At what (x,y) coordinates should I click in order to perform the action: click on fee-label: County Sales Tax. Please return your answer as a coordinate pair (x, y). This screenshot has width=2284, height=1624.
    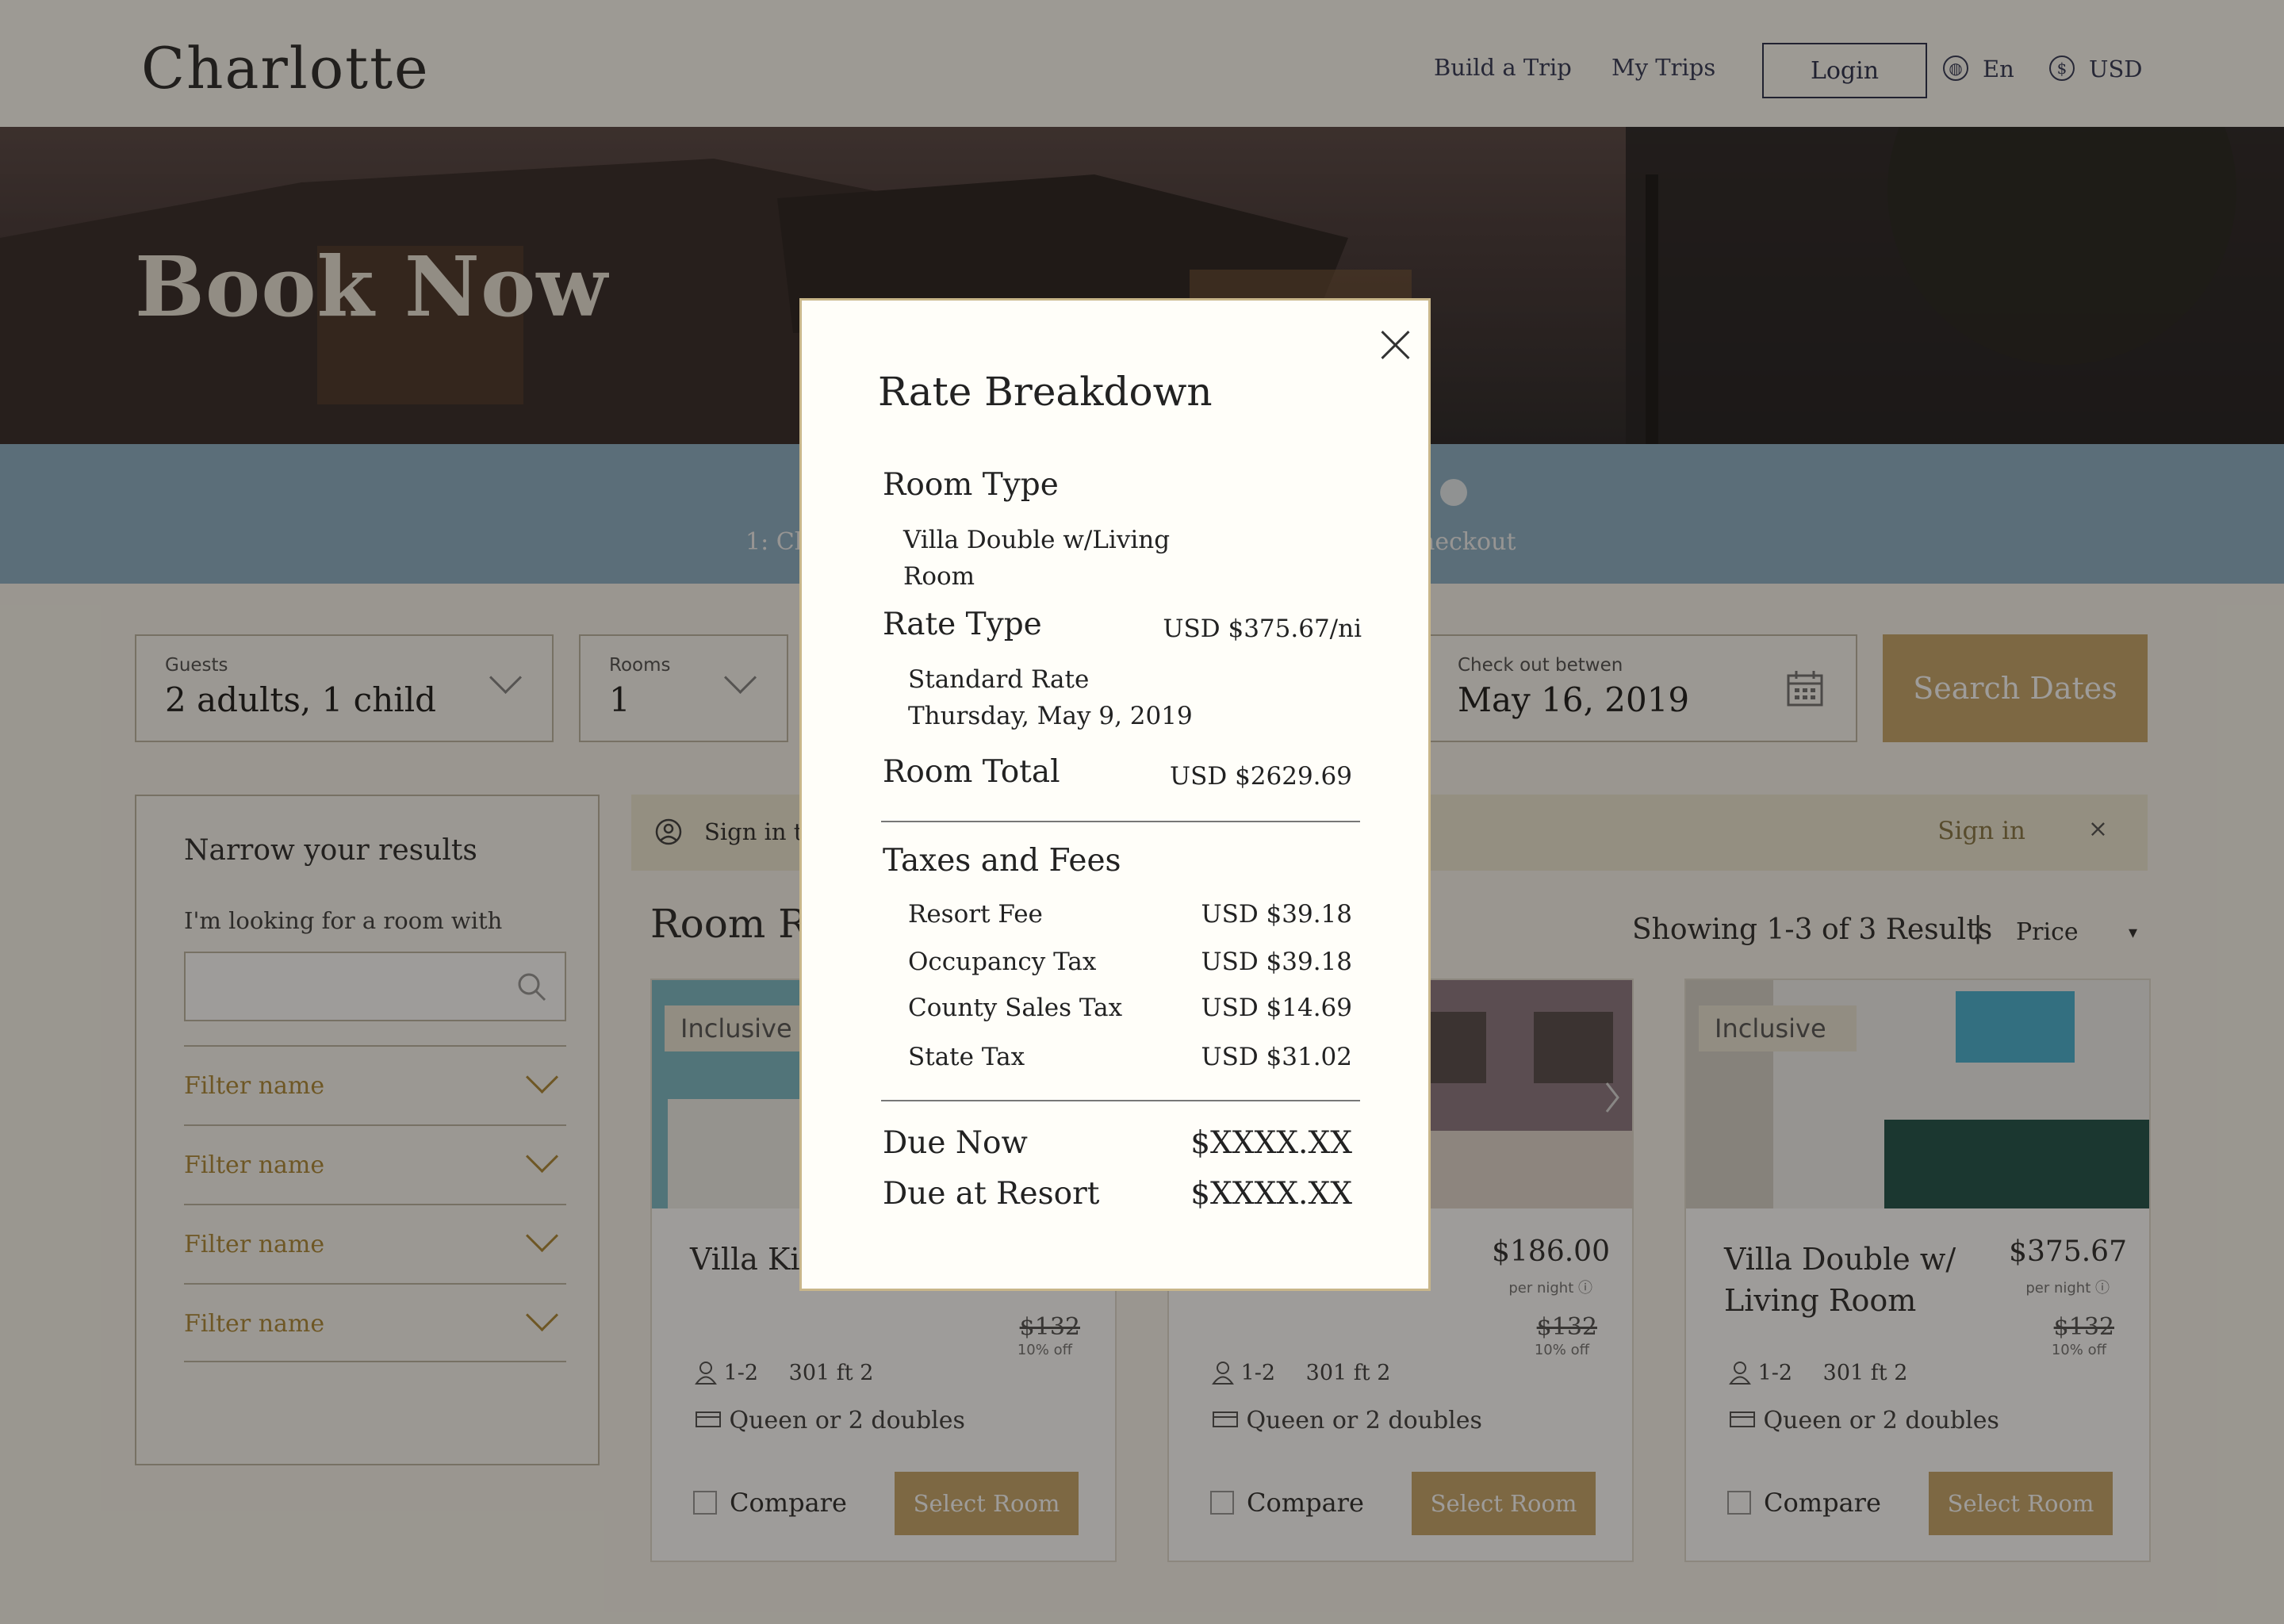
    Looking at the image, I should click on (1015, 1008).